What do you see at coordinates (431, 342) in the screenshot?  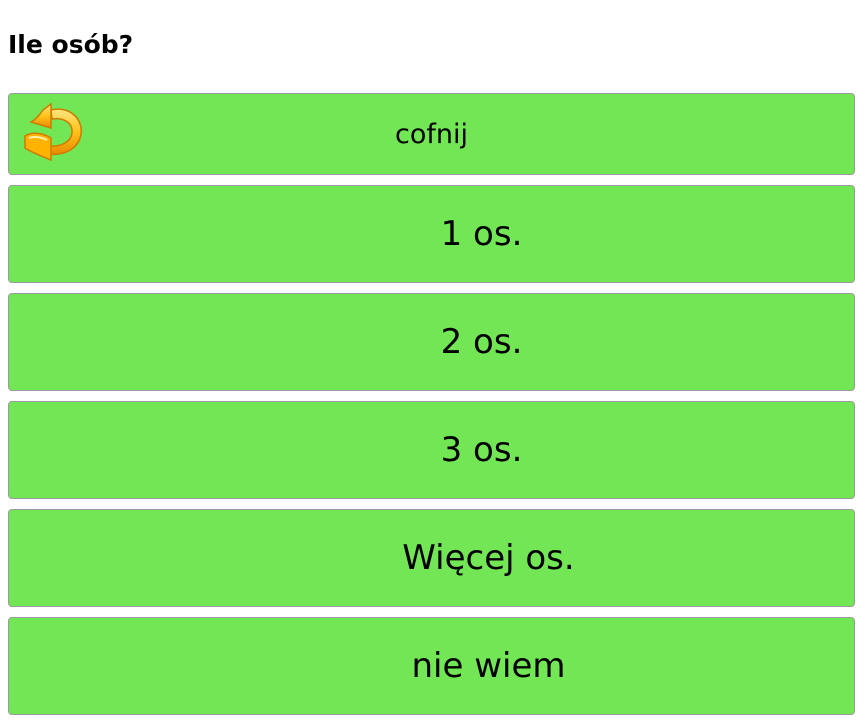 I see `option-button-2-persons: 2 os.` at bounding box center [431, 342].